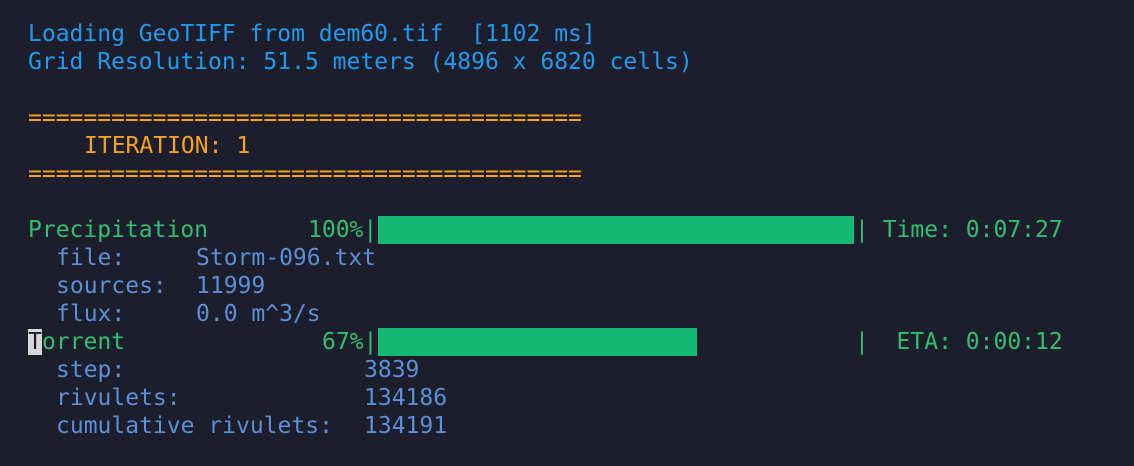 This screenshot has height=466, width=1134. What do you see at coordinates (118, 230) in the screenshot?
I see `precipitation-name: Precipitation` at bounding box center [118, 230].